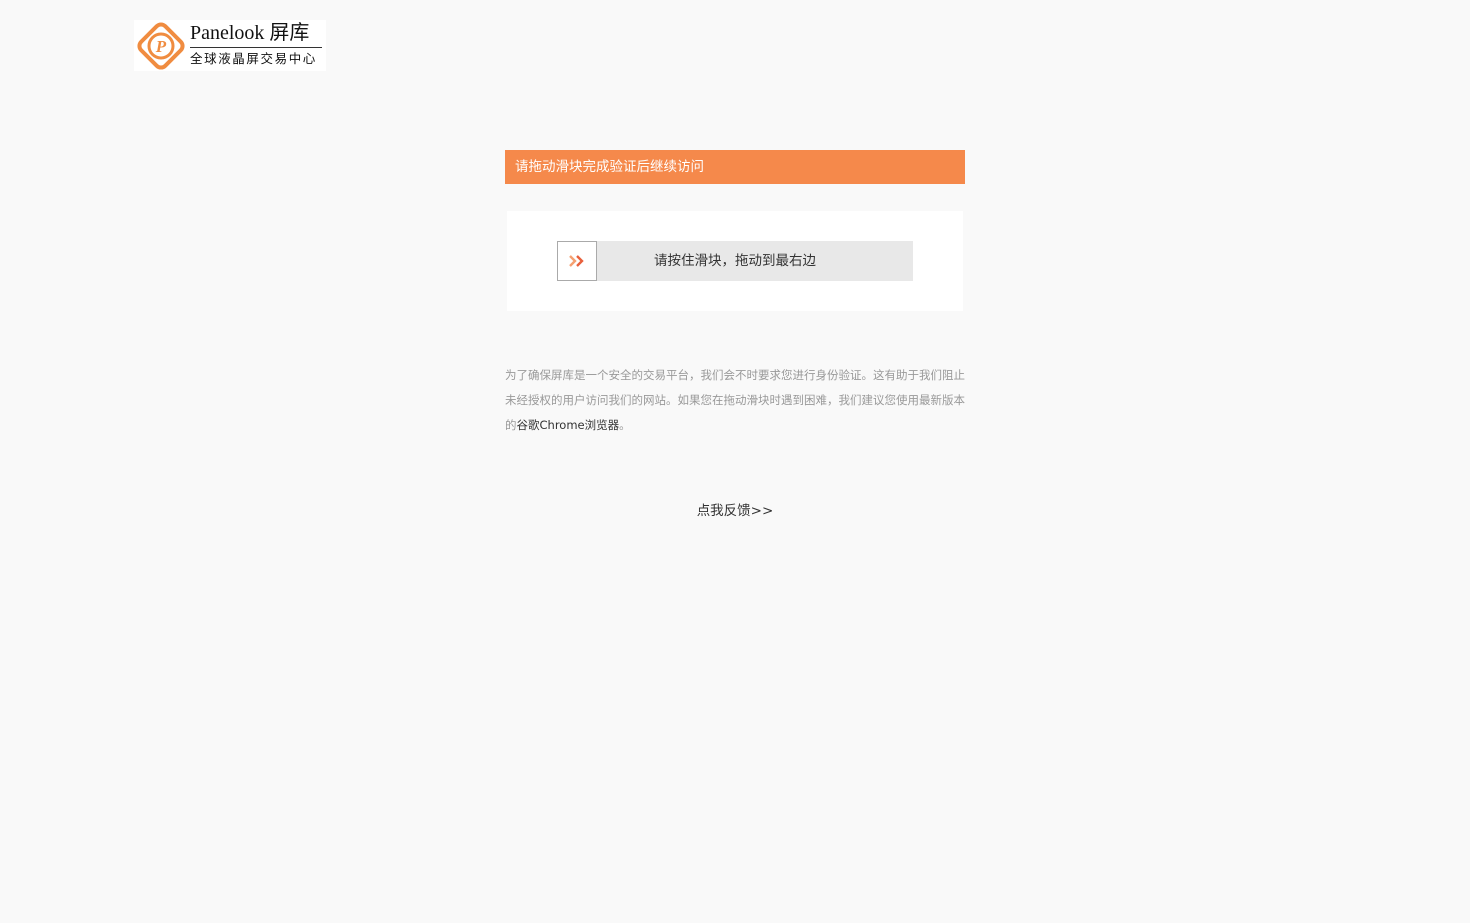 This screenshot has width=1470, height=923. I want to click on panelook-logo-icon: P, so click(161, 46).